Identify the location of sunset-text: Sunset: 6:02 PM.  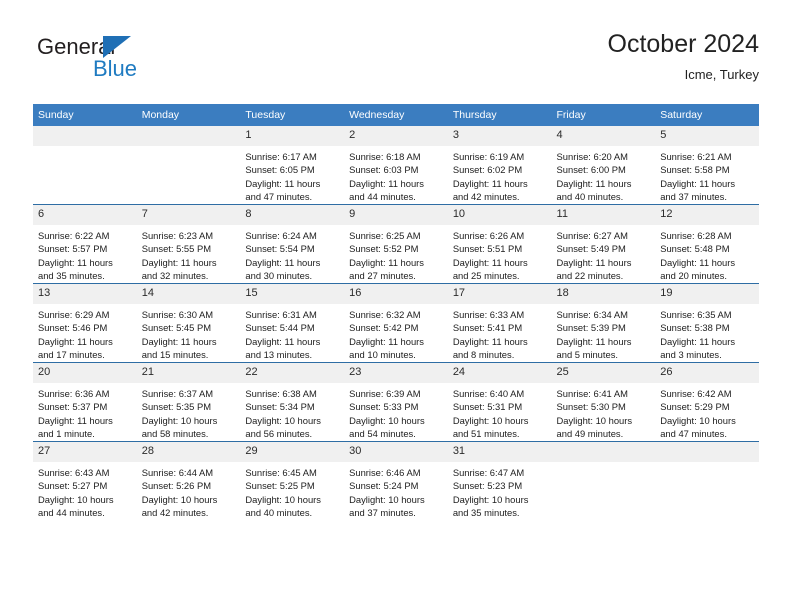
(487, 170).